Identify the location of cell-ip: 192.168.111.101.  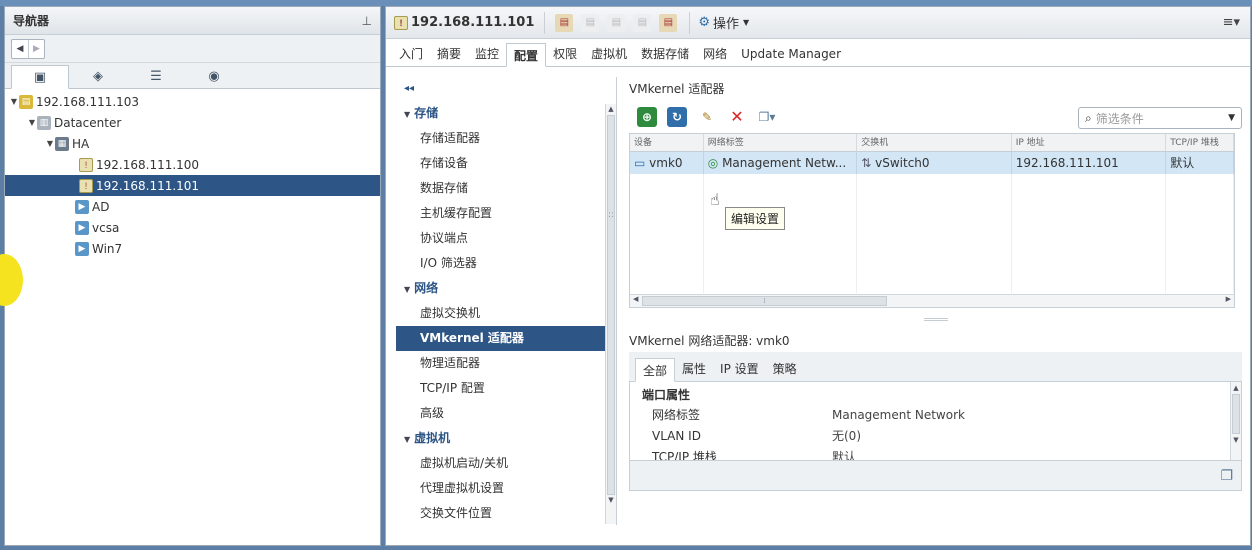
(1089, 163).